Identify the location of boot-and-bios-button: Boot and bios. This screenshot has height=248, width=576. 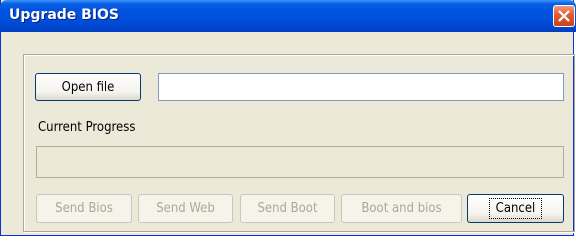
(401, 208).